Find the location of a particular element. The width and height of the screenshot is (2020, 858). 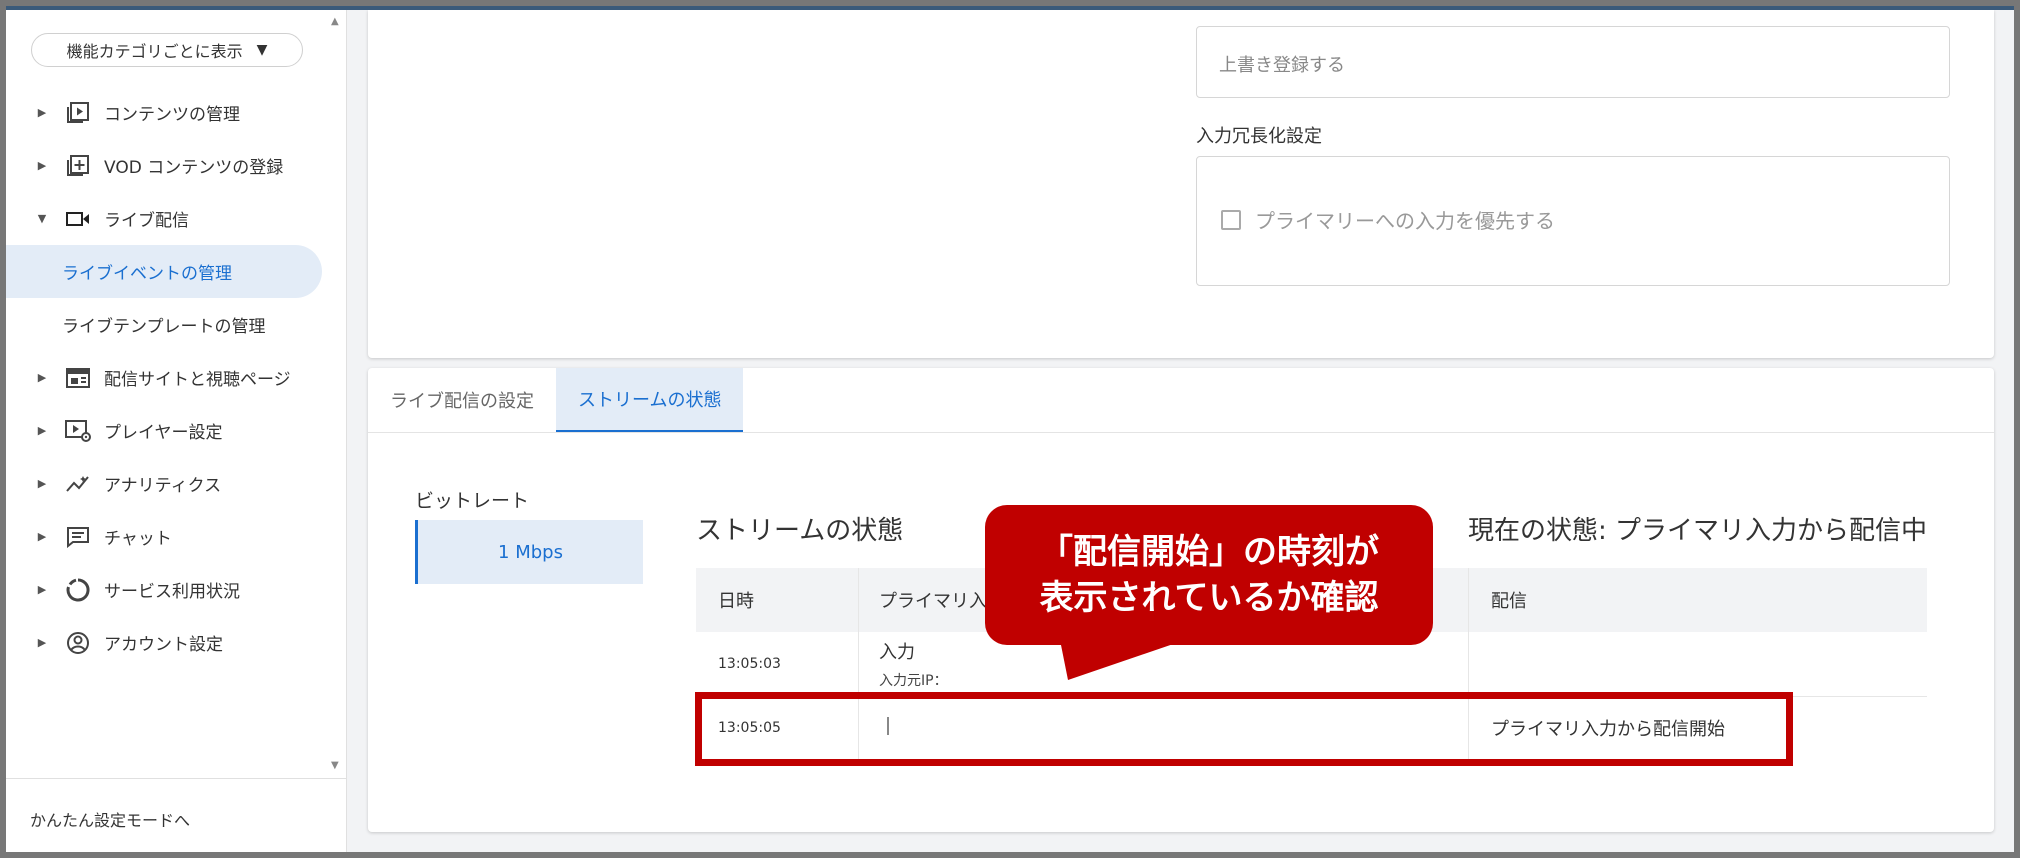

callout-line-2: 表示されているか確認 is located at coordinates (1209, 598).